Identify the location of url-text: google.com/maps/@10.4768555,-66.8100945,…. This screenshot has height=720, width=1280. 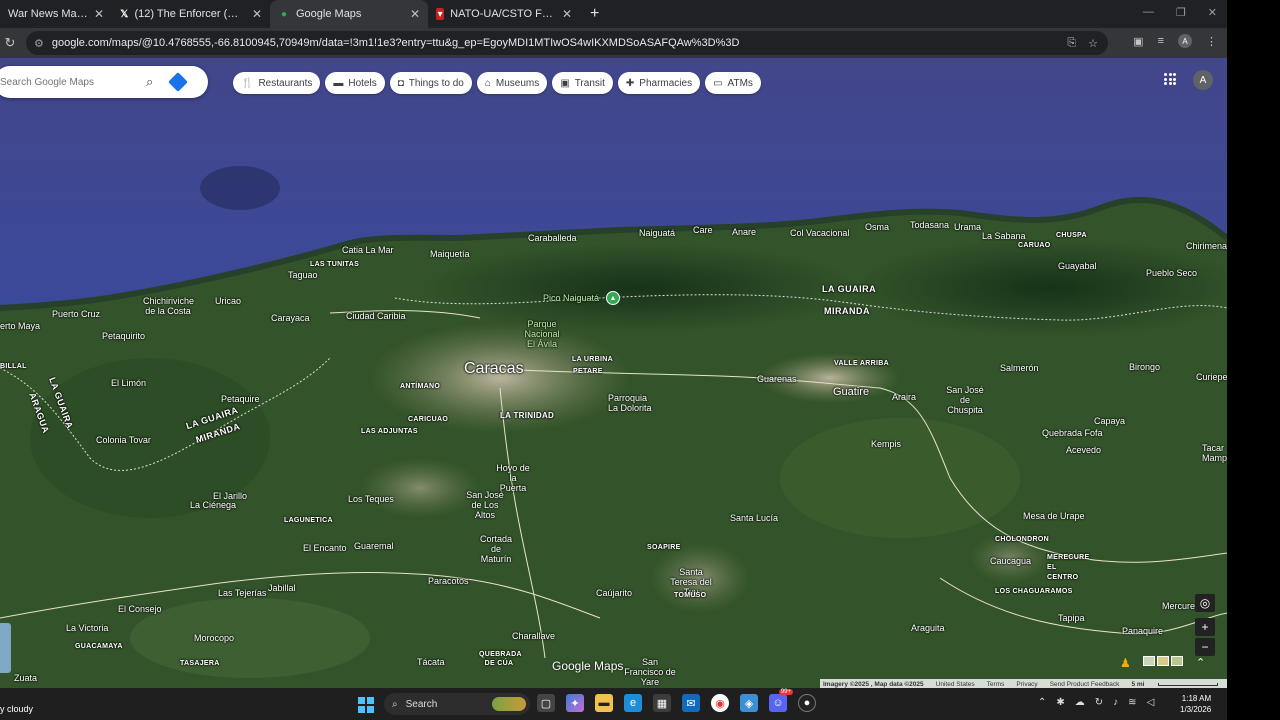
(396, 43).